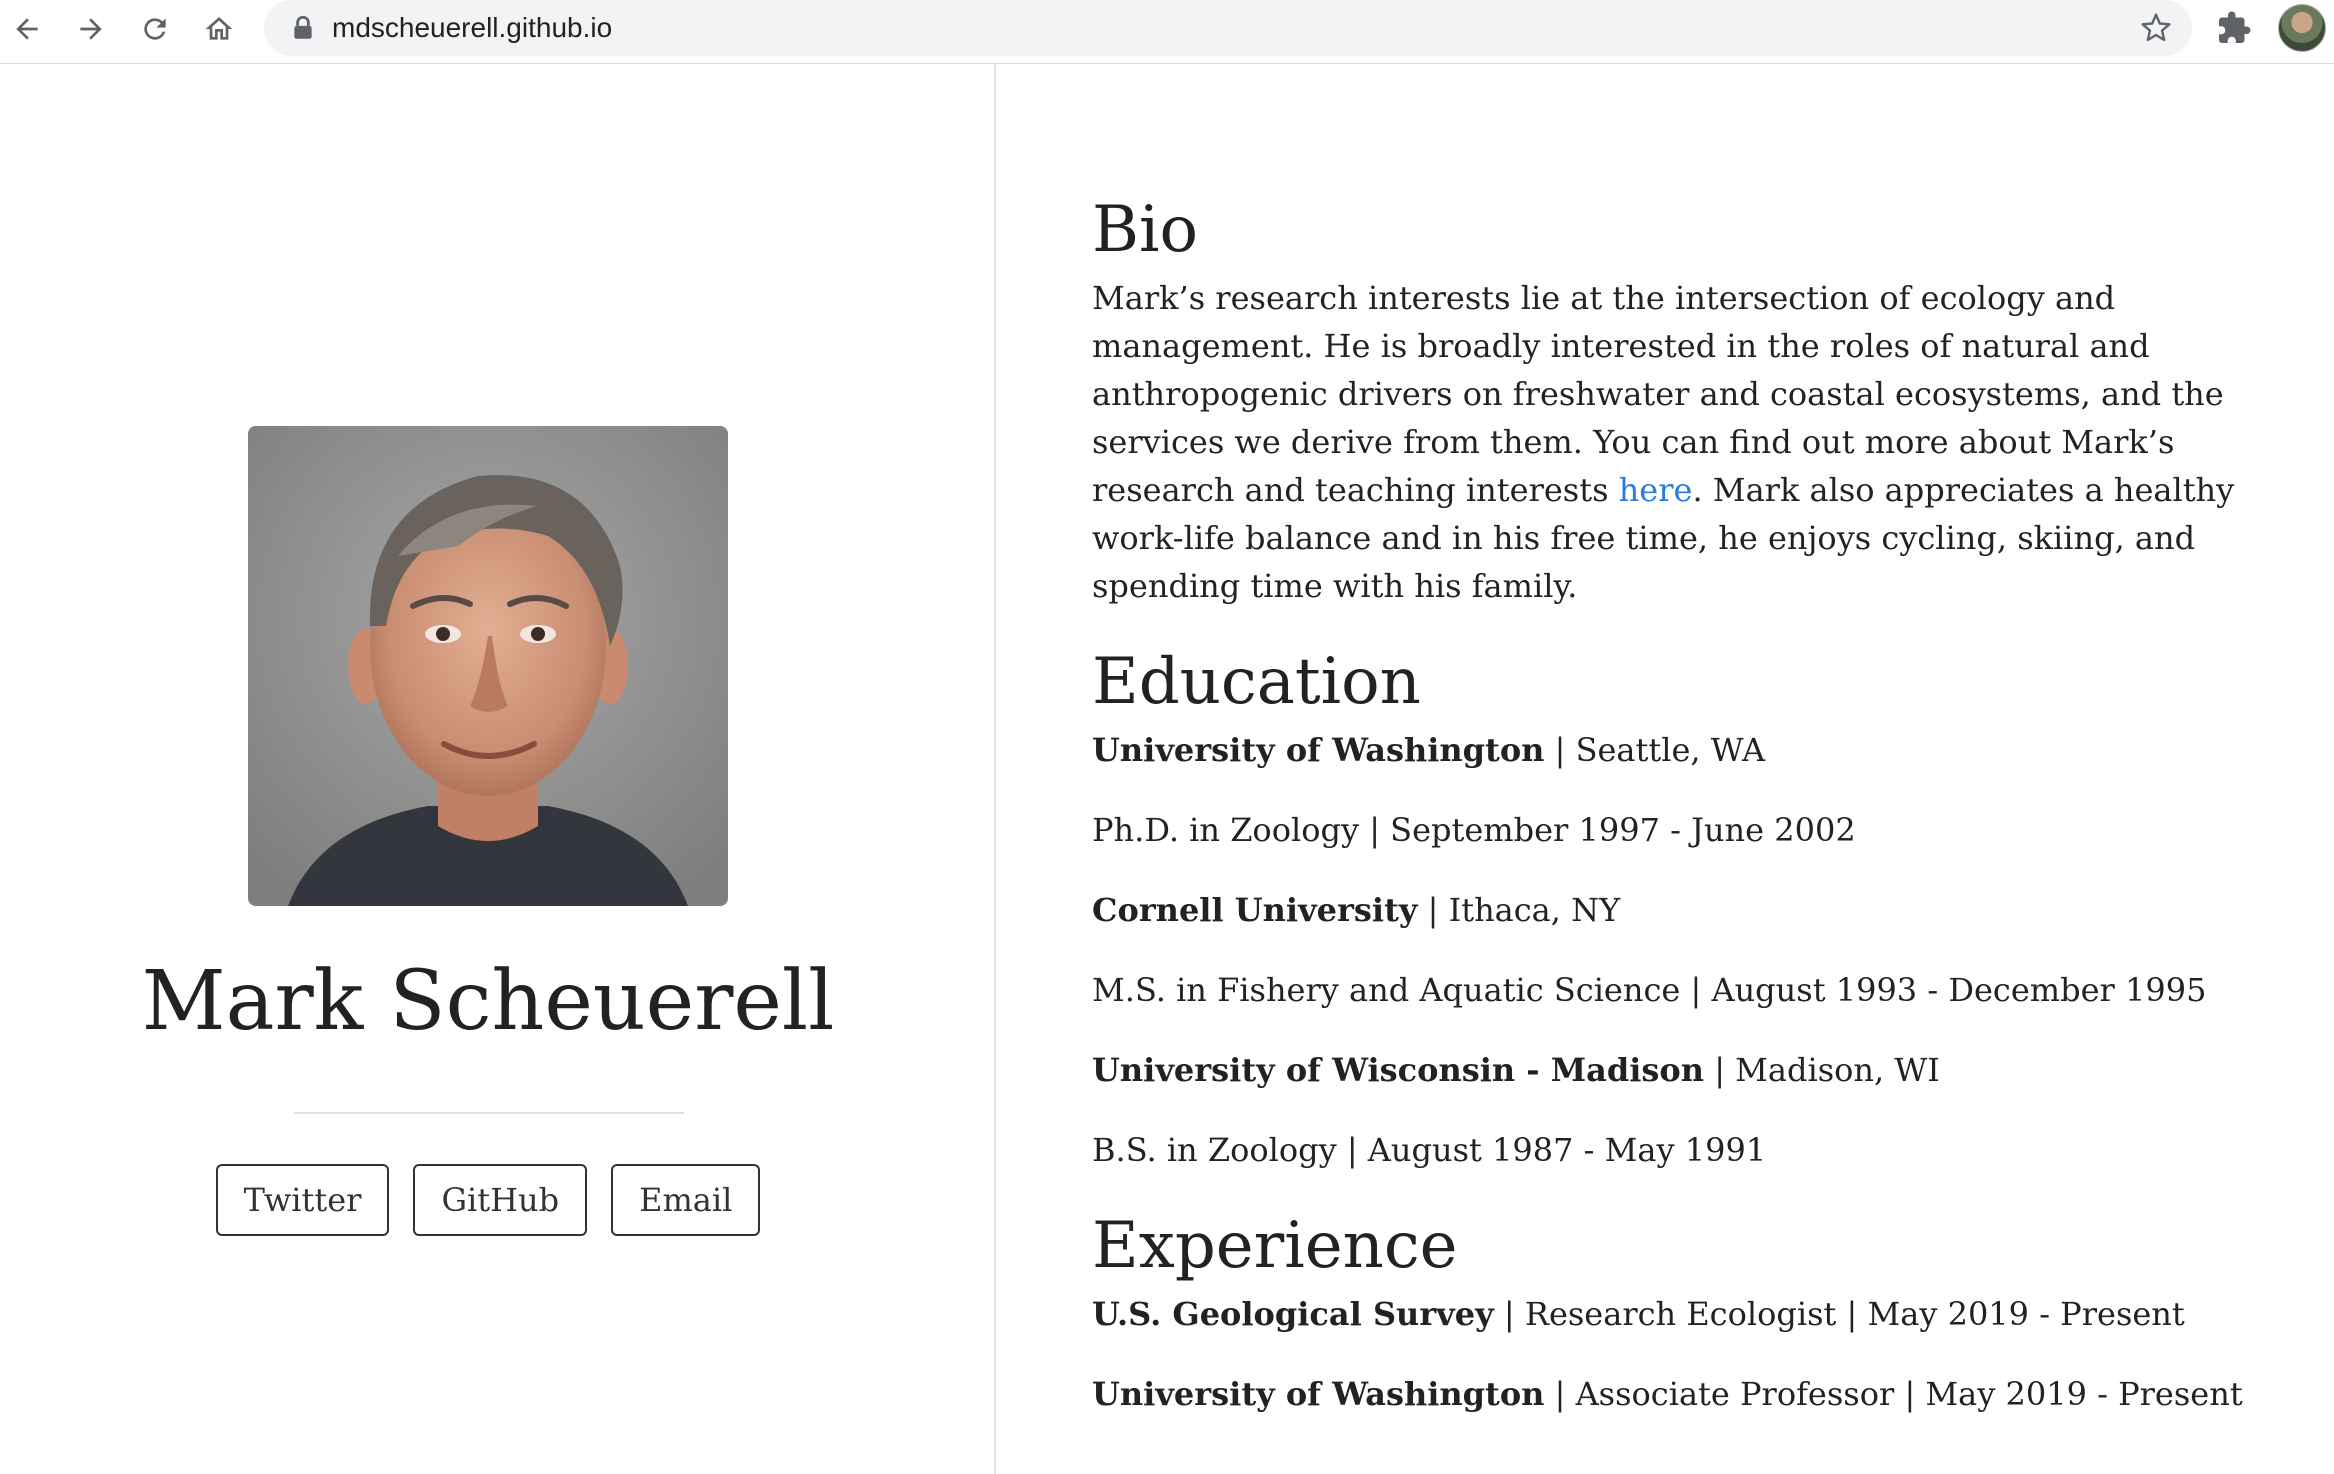  Describe the element at coordinates (1293, 1314) in the screenshot. I see `employer-name: U.S. Geological Survey` at that location.